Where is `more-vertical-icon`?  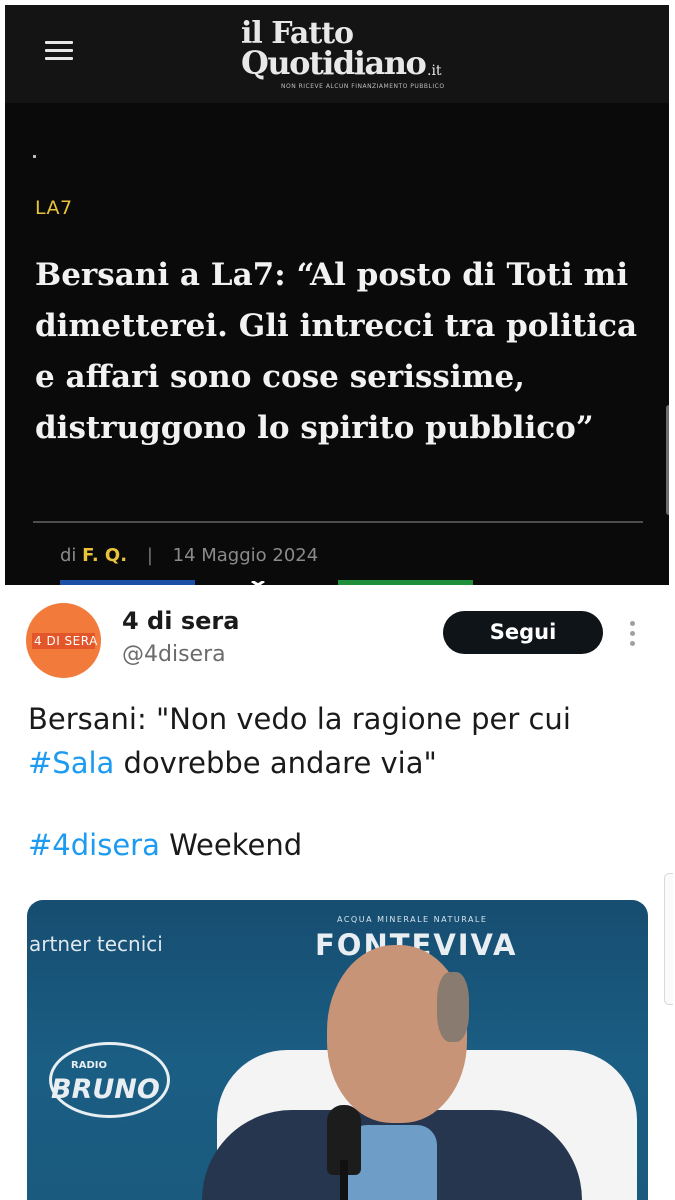 more-vertical-icon is located at coordinates (632, 634).